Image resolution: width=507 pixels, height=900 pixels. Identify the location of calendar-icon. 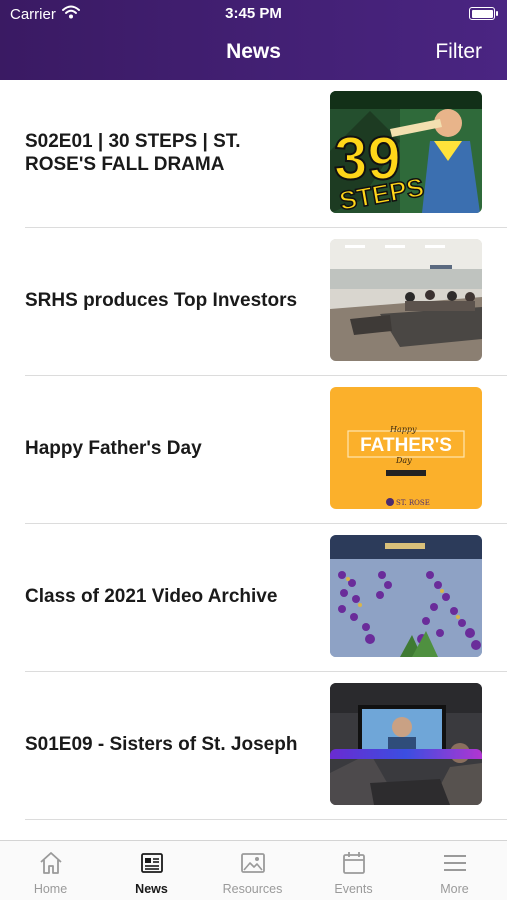
(353, 863).